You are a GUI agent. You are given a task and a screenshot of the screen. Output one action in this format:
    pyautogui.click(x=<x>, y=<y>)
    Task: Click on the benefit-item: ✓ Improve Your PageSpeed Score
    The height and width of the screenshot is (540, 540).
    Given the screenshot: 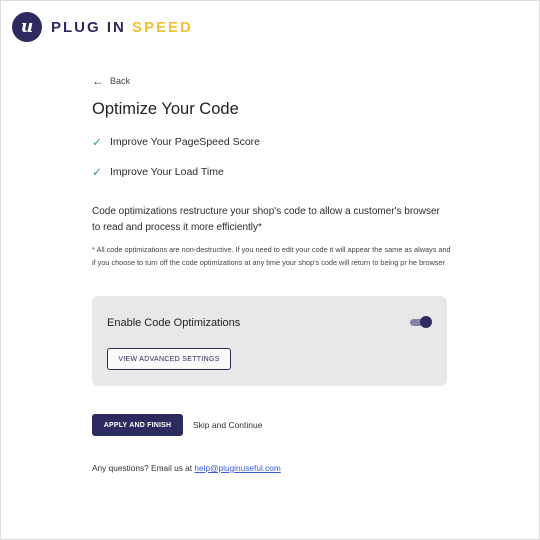 What is the action you would take?
    pyautogui.click(x=176, y=142)
    